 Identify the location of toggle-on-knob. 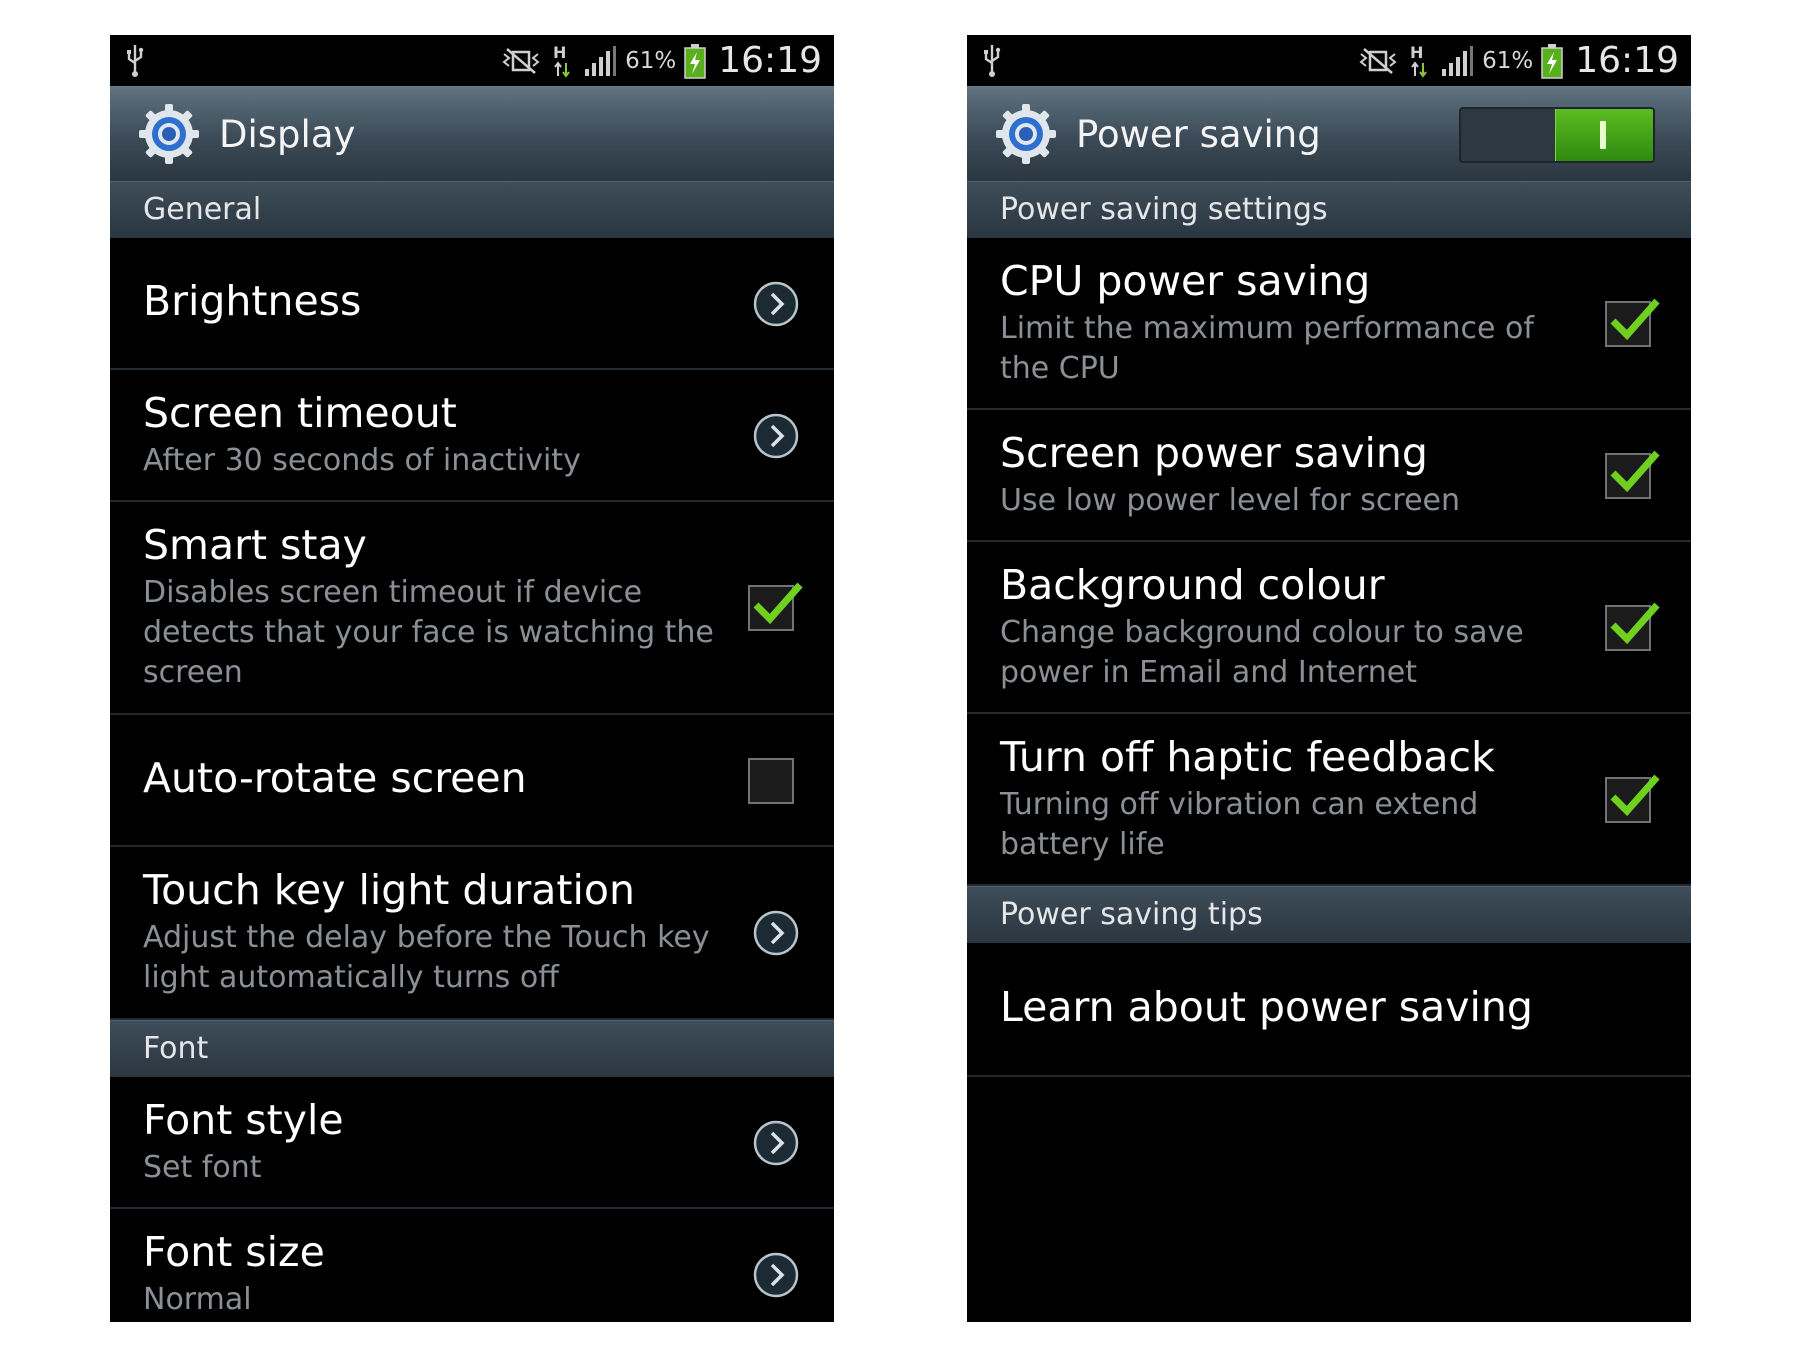
(1604, 135).